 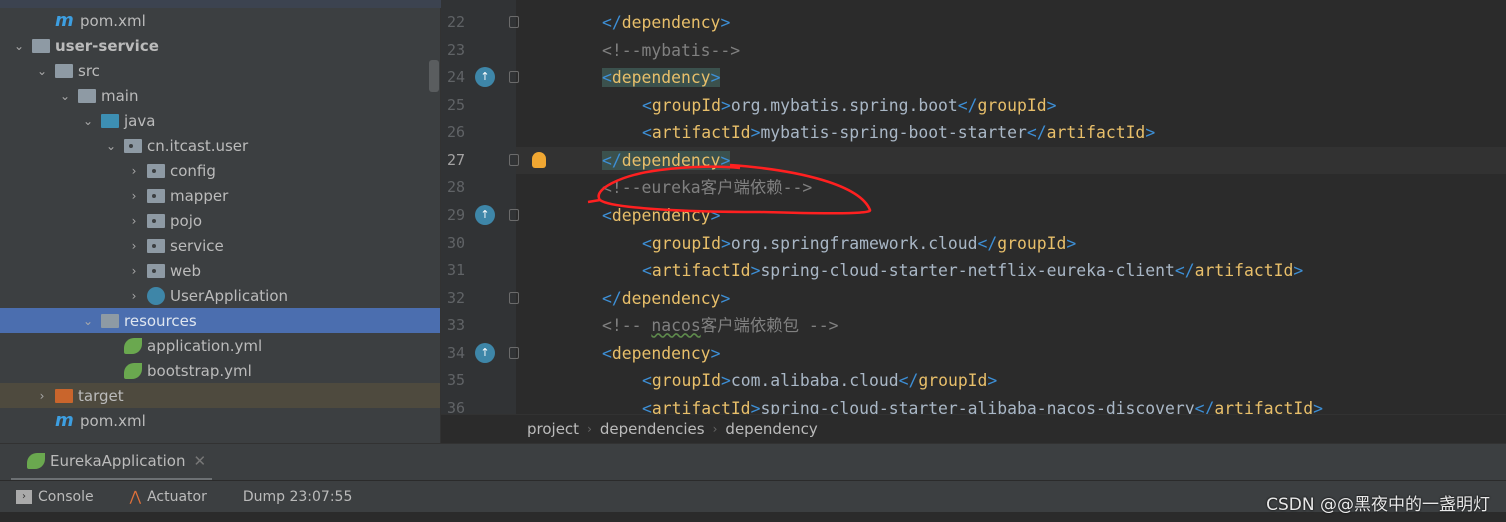 What do you see at coordinates (456, 242) in the screenshot?
I see `line-number: 30` at bounding box center [456, 242].